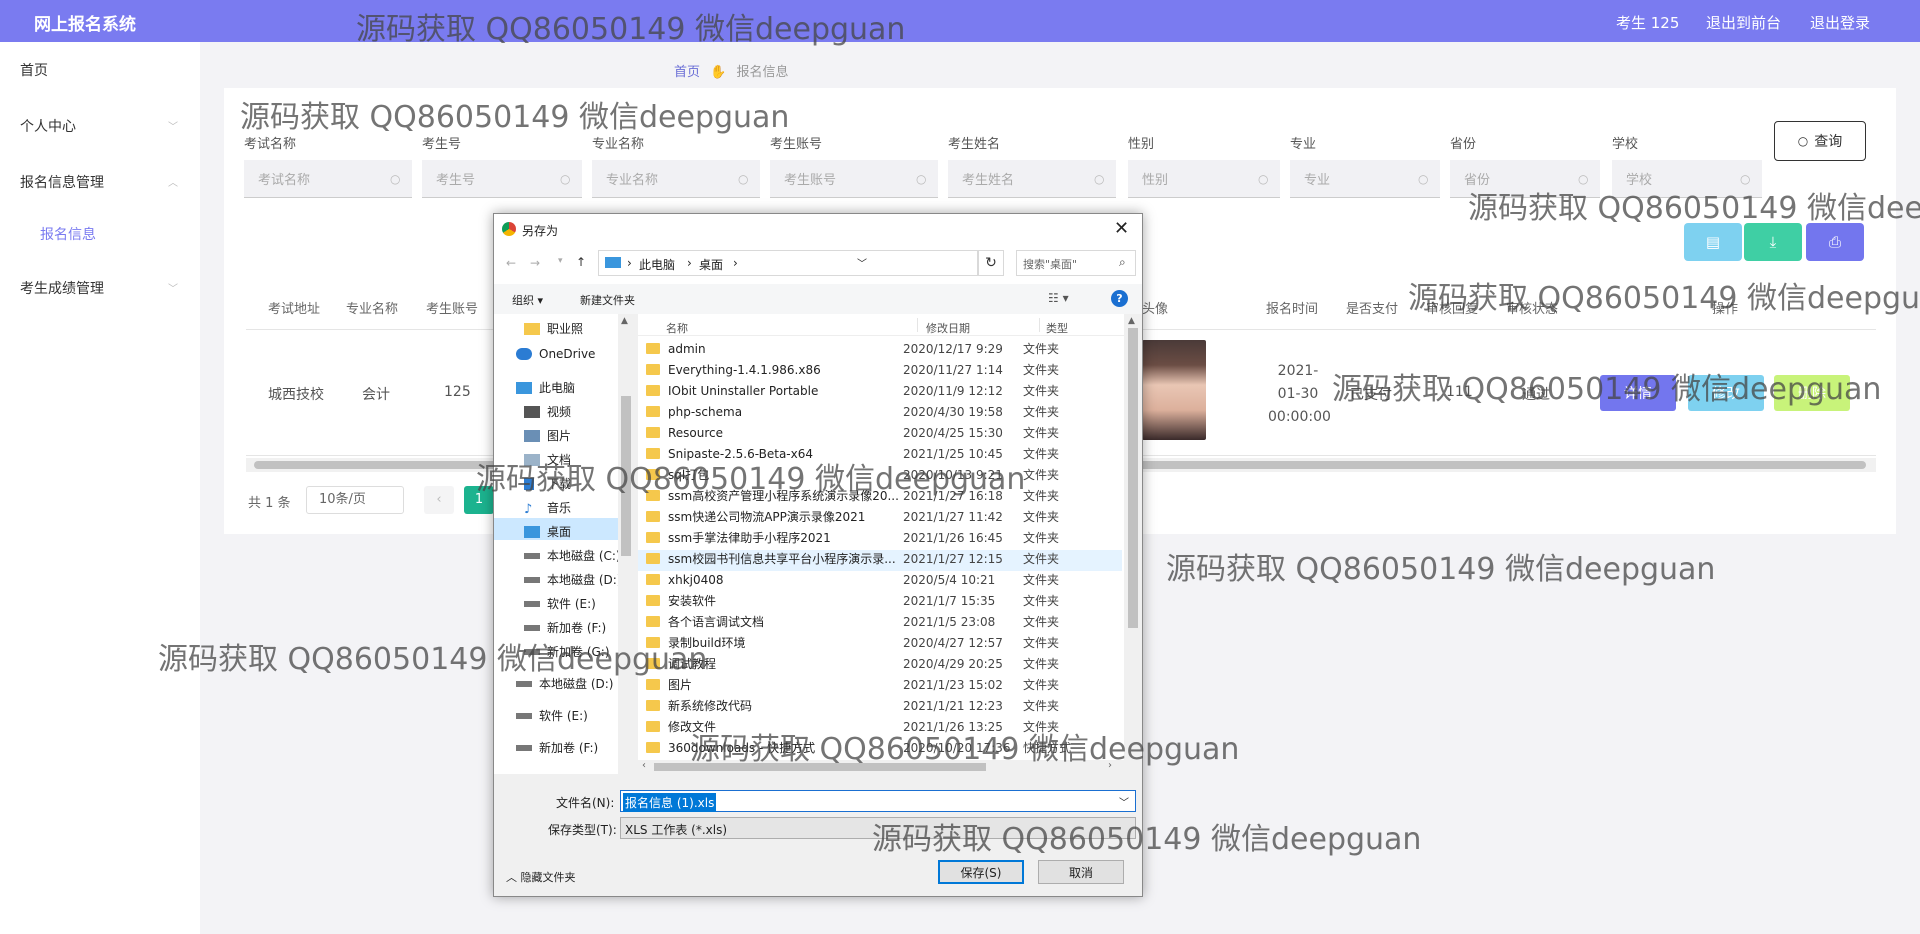 The height and width of the screenshot is (934, 1920). What do you see at coordinates (981, 872) in the screenshot?
I see `save-button: 保存(S)` at bounding box center [981, 872].